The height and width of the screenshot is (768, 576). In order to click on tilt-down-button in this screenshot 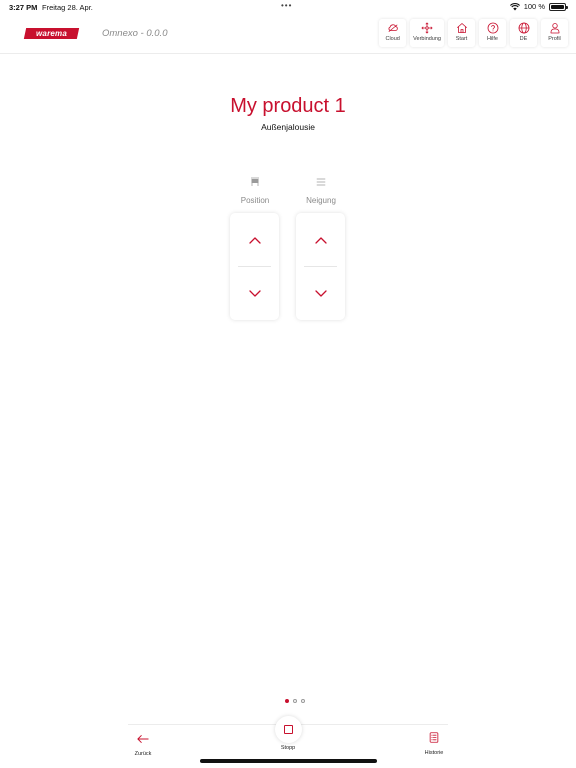, I will do `click(320, 293)`.